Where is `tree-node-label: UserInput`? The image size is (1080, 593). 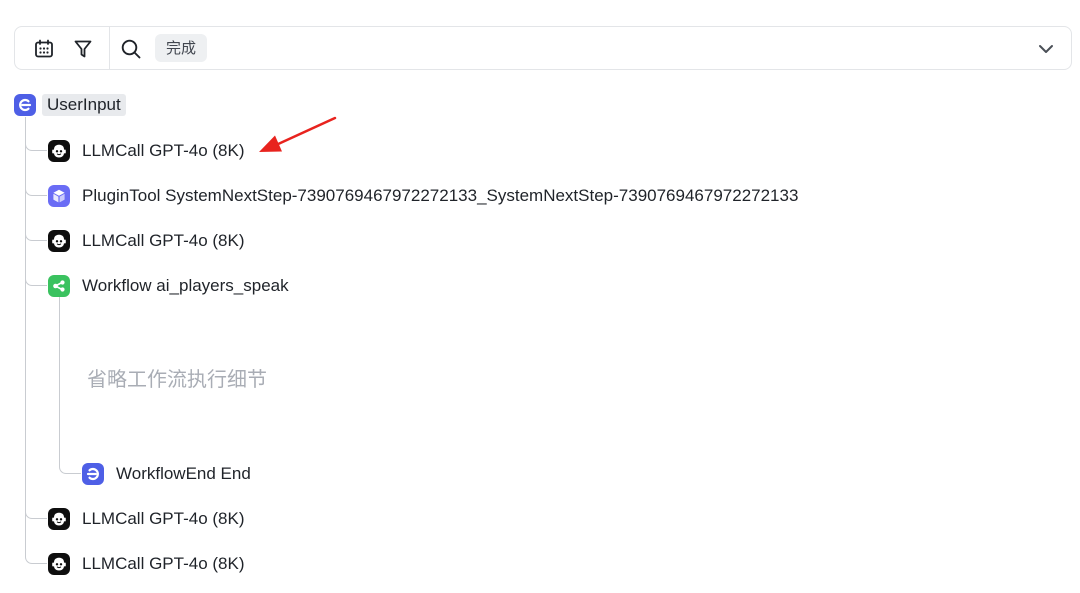
tree-node-label: UserInput is located at coordinates (84, 105).